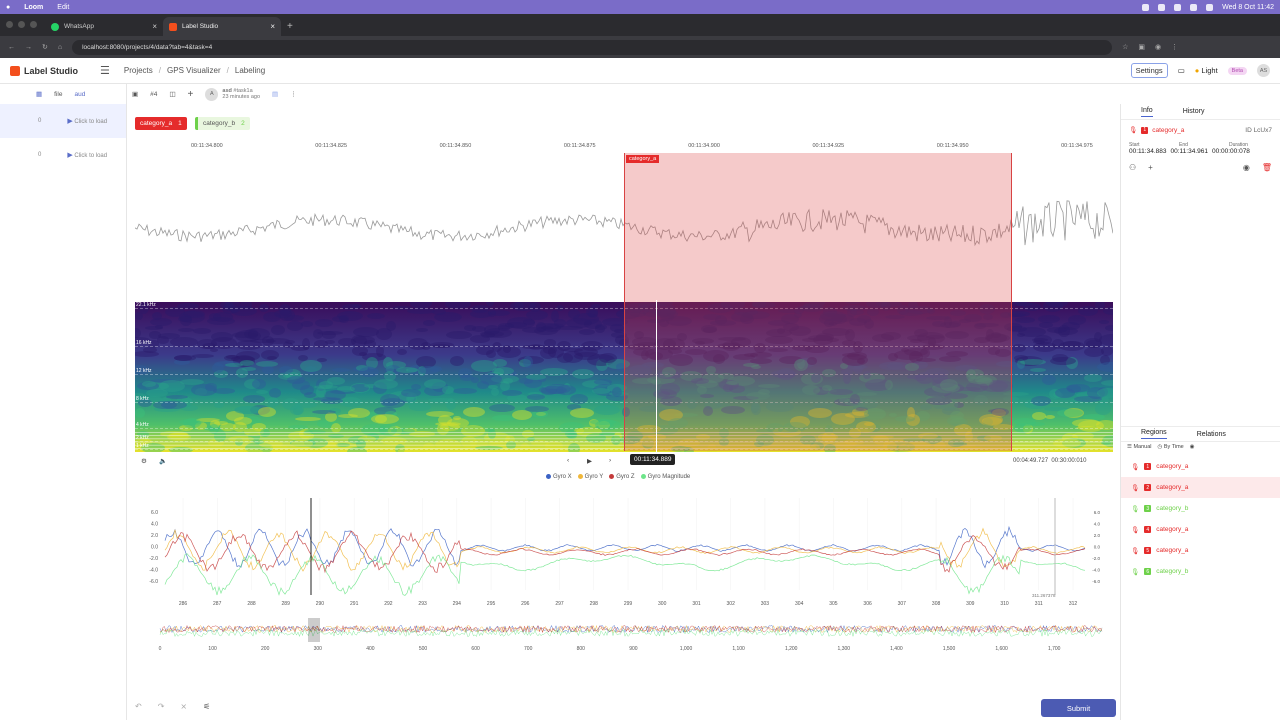 The width and height of the screenshot is (1280, 720). Describe the element at coordinates (222, 123) in the screenshot. I see `label-category-b: category_b 2` at that location.